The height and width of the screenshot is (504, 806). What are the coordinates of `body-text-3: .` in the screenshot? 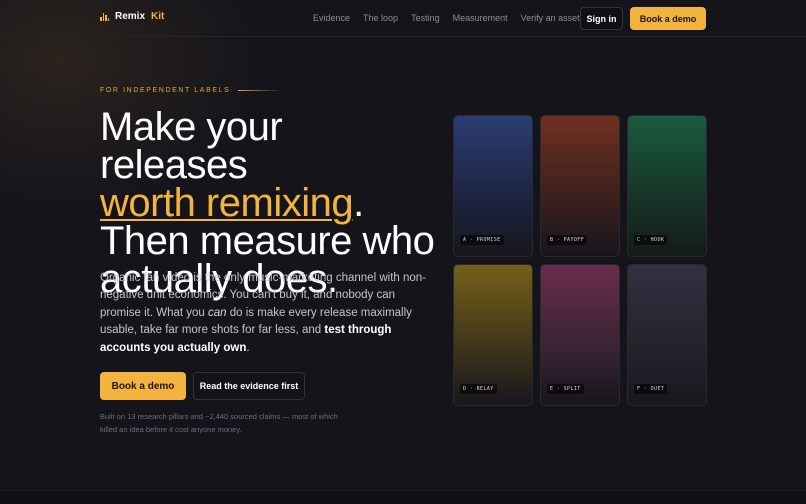 It's located at (248, 347).